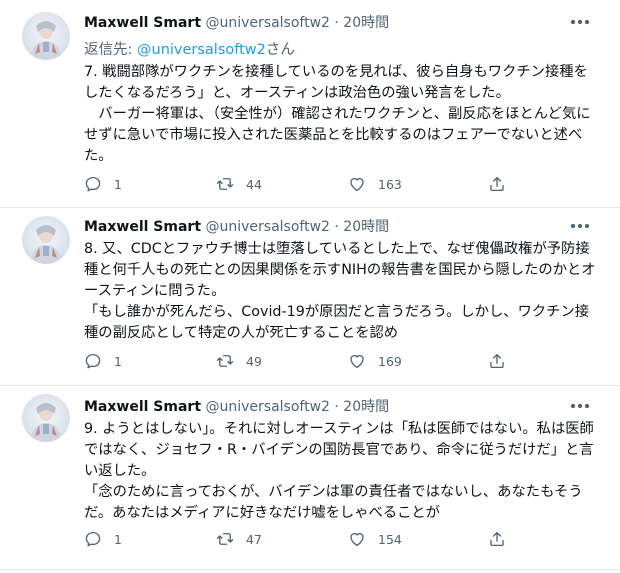 The width and height of the screenshot is (620, 573). I want to click on retweet-count: 49, so click(254, 361).